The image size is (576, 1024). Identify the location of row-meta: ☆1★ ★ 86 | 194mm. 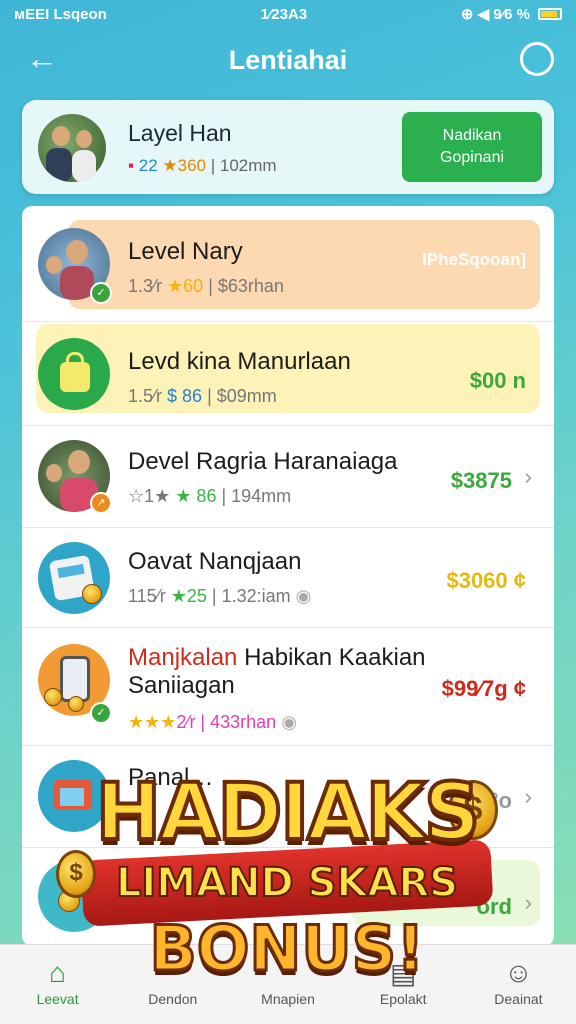
(209, 496).